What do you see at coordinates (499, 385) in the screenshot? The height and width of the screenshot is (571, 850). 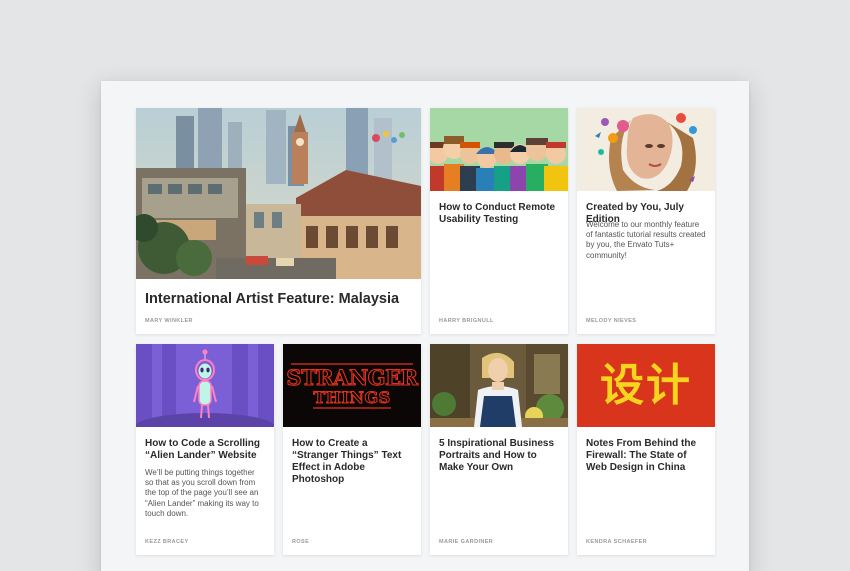 I see `business-portrait-image` at bounding box center [499, 385].